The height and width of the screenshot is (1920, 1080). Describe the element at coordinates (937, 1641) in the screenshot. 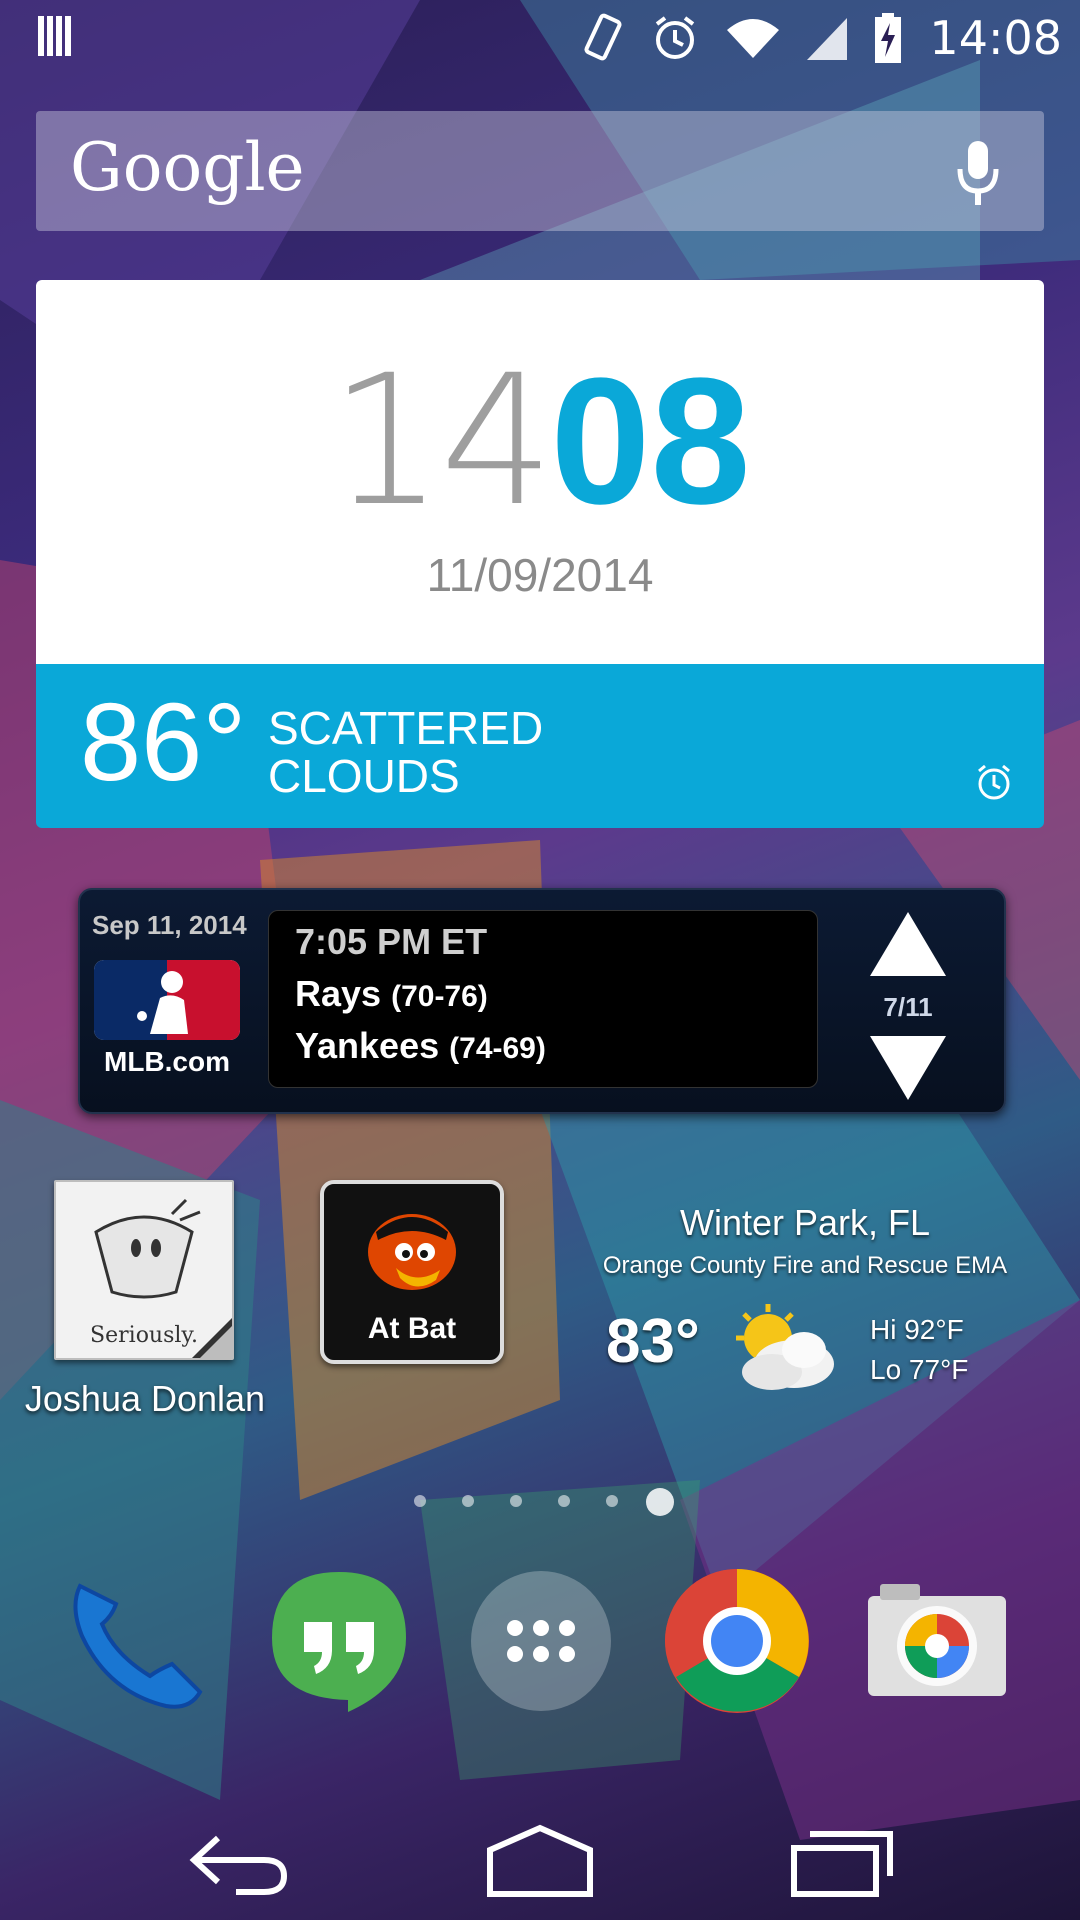

I see `camera-icon` at that location.